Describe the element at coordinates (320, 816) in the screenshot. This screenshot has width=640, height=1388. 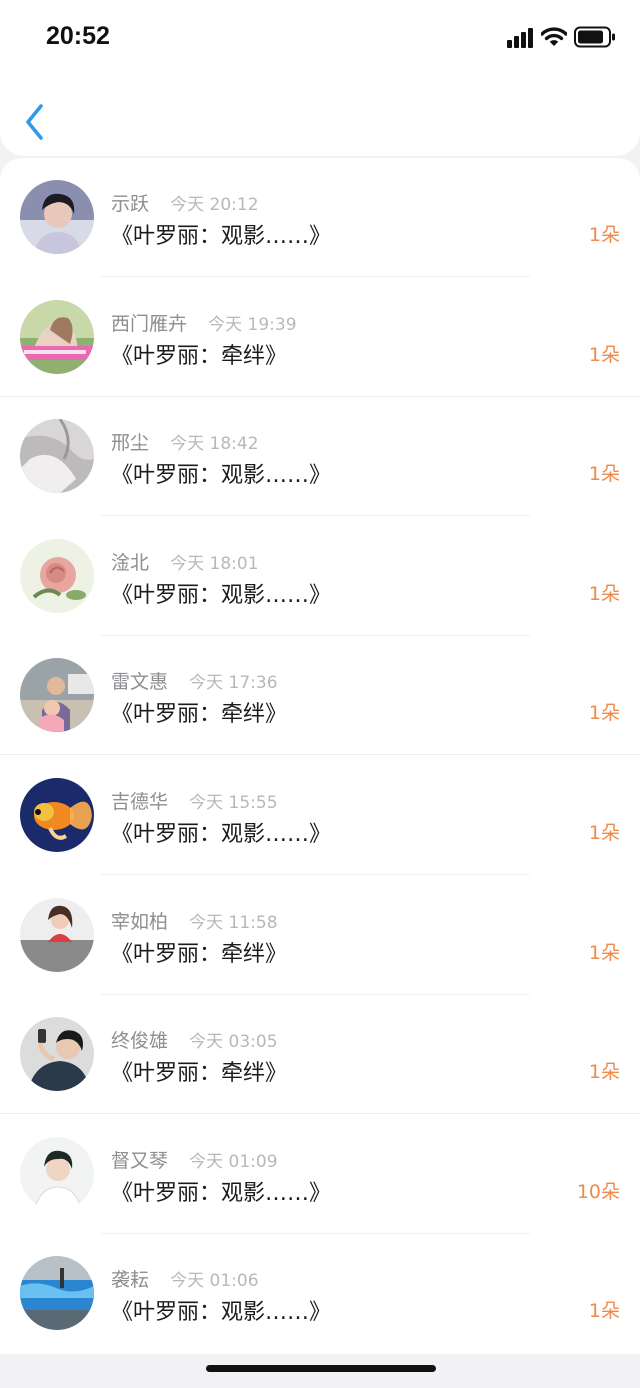
I see `gift-list-item: 吉德华 今天 15:55 《叶罗丽：观影……》 1朵` at that location.